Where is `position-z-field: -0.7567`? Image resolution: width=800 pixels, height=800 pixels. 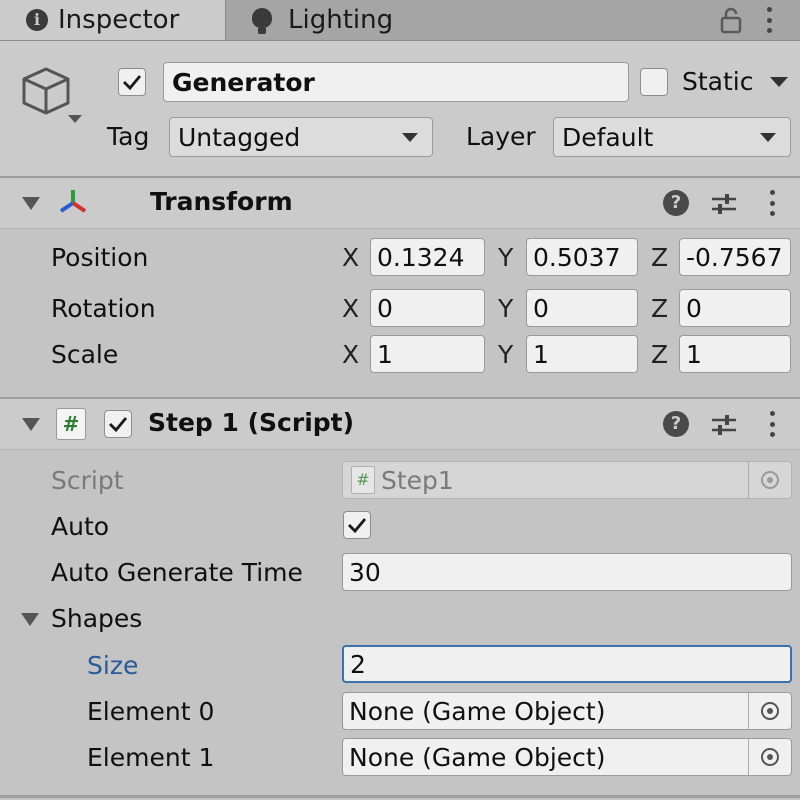
position-z-field: -0.7567 is located at coordinates (735, 257).